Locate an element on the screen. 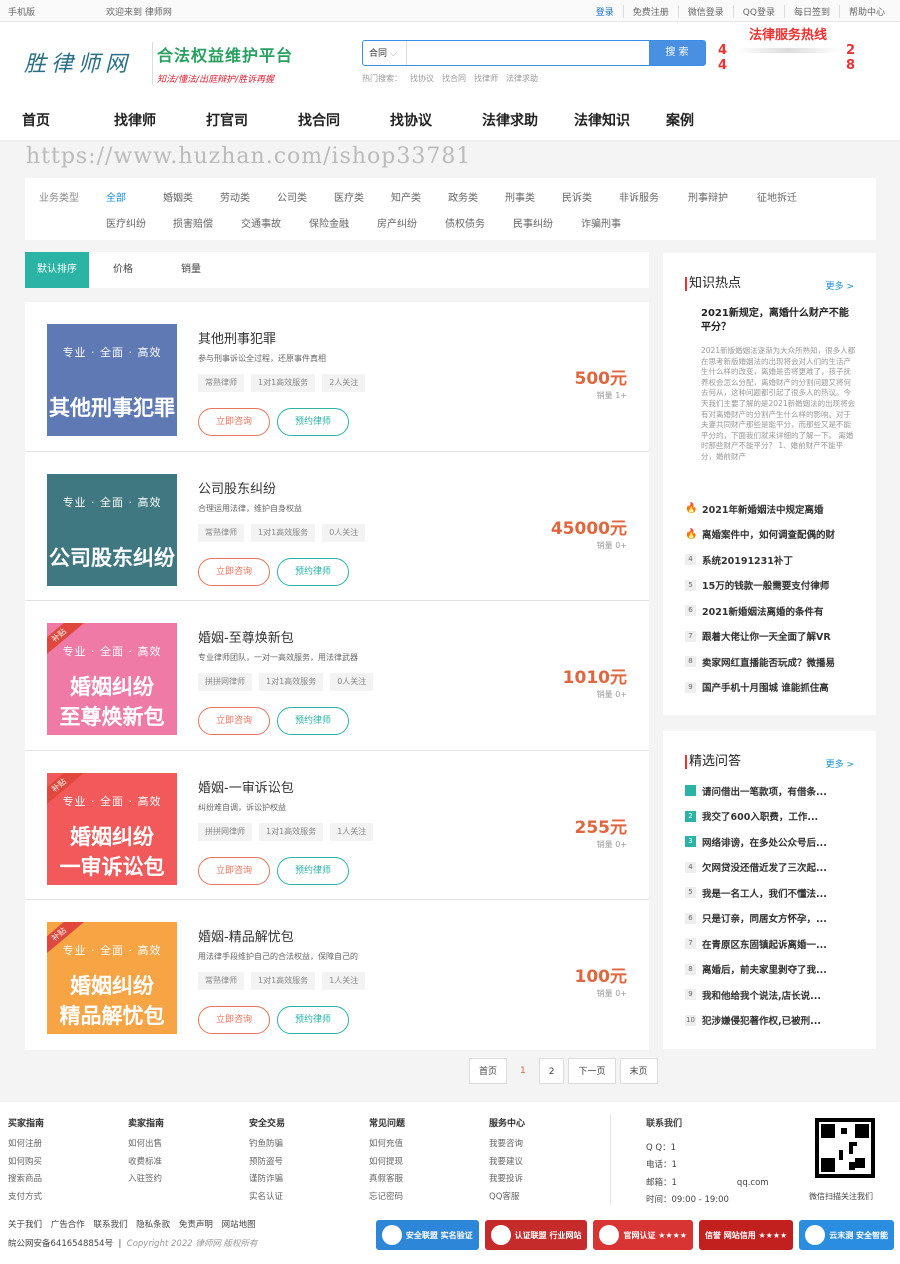  service-thumbnail: 专业 · 全面 · 高效 公司股东纠纷 is located at coordinates (112, 529).